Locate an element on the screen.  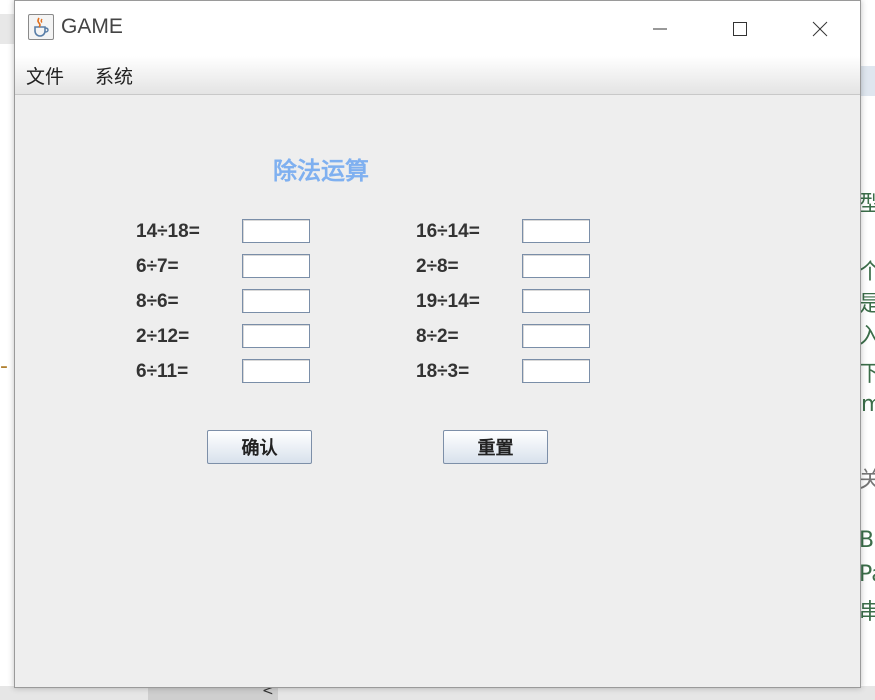
bg-text: 入 is located at coordinates (867, 336).